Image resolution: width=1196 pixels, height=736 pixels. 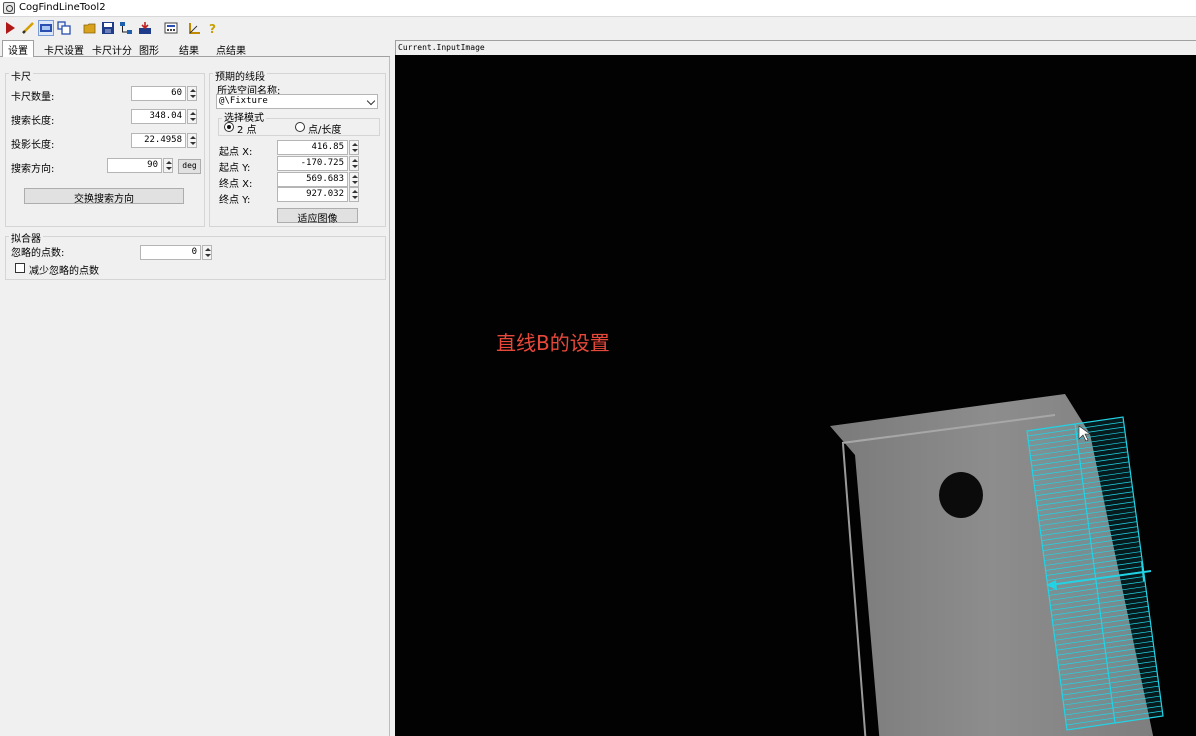 What do you see at coordinates (240, 75) in the screenshot?
I see `expected-segment-title: 预期的线段` at bounding box center [240, 75].